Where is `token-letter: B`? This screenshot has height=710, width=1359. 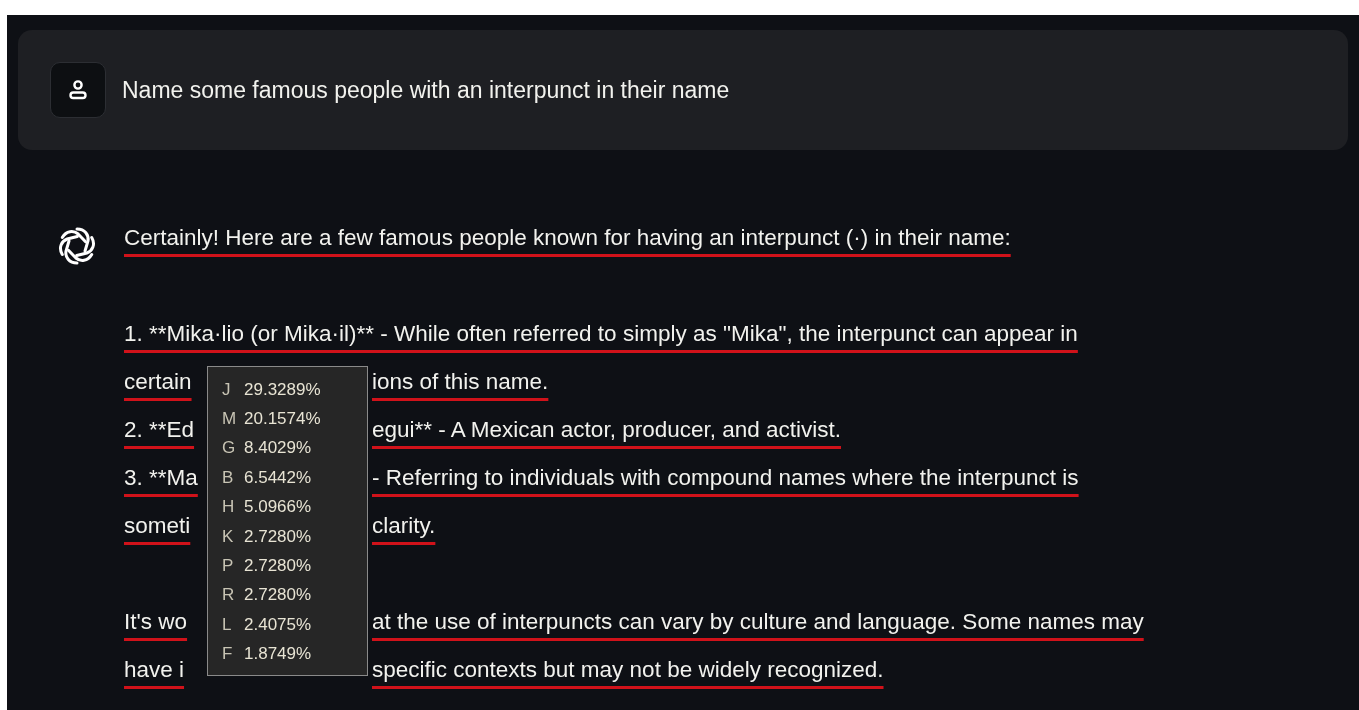 token-letter: B is located at coordinates (228, 477).